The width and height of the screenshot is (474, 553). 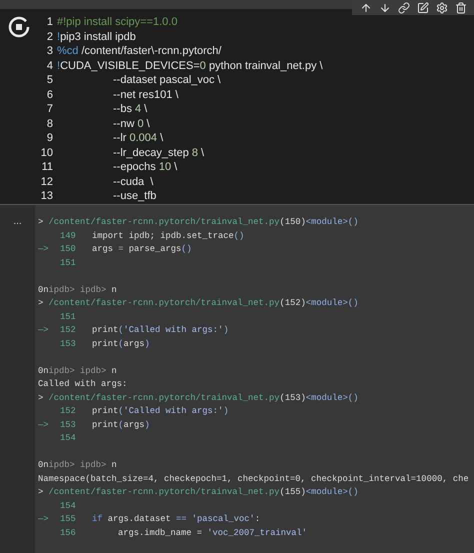 What do you see at coordinates (198, 303) in the screenshot?
I see `output-line: > /content/faster-rcnn.pytorch/trainval_net.py(152)<module>()` at bounding box center [198, 303].